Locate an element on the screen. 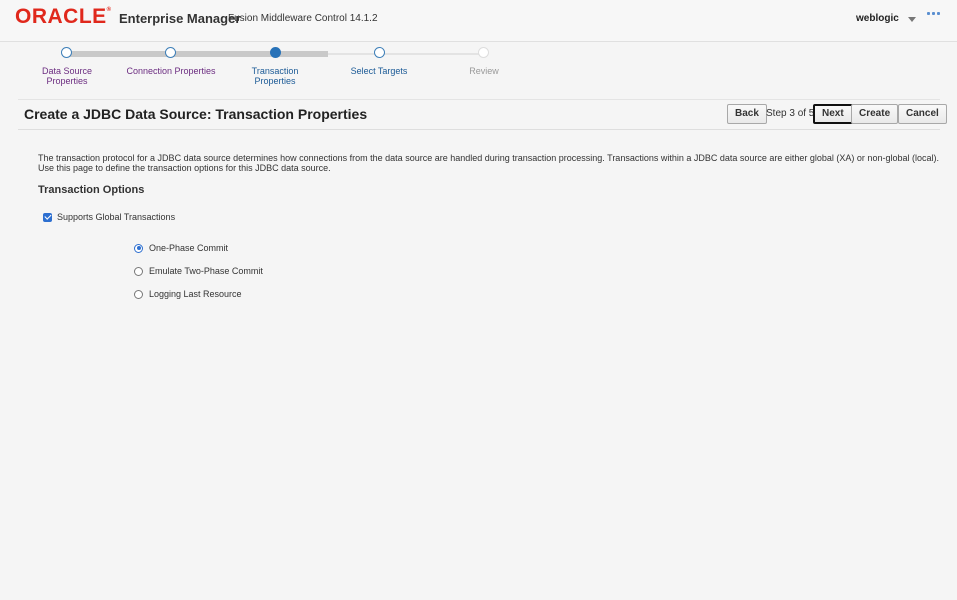 This screenshot has width=957, height=600. step-link-connection-properties: Connection Properties is located at coordinates (170, 71).